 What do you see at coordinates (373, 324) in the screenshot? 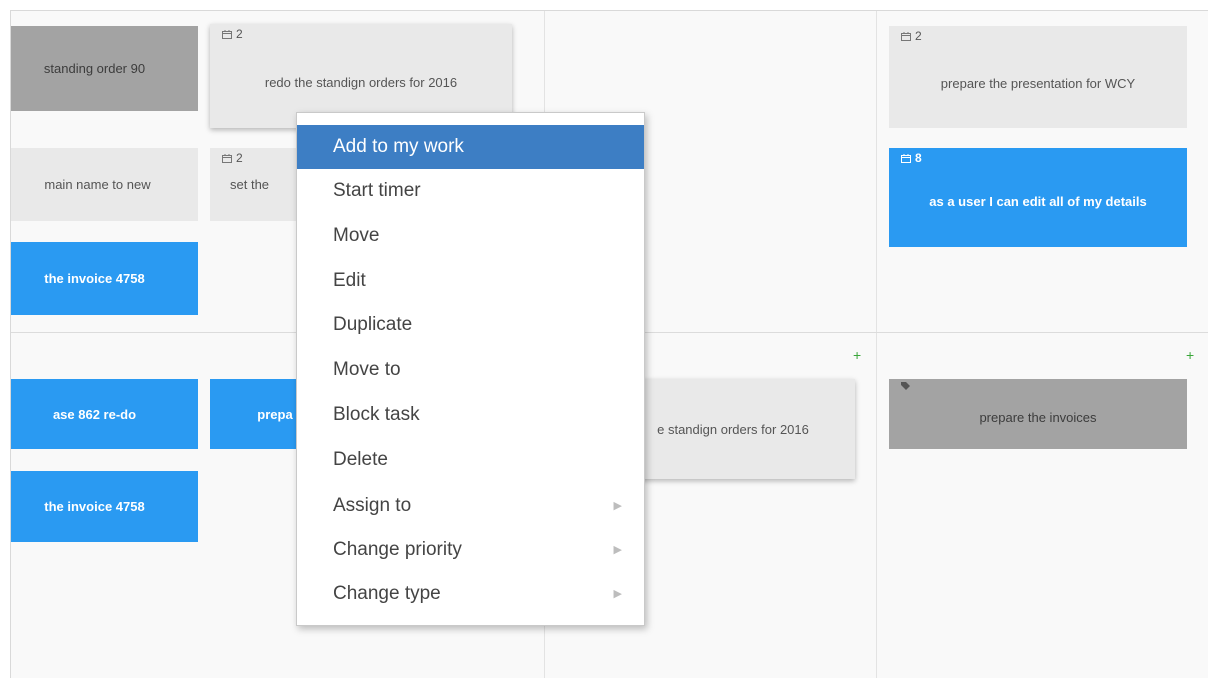
I see `menu-item-label: Duplicate` at bounding box center [373, 324].